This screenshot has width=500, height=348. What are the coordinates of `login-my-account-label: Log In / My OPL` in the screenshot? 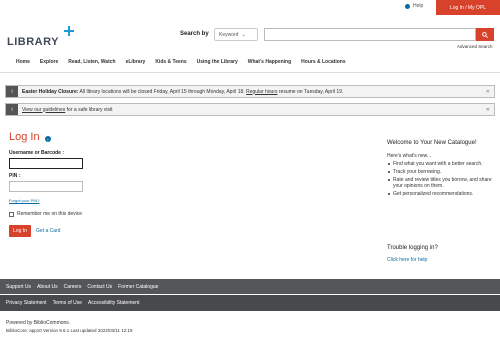 It's located at (468, 7).